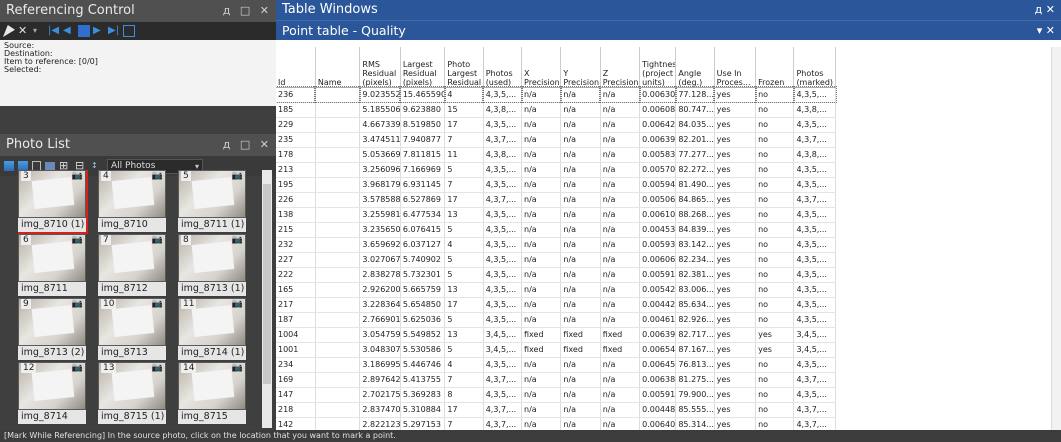 This screenshot has height=442, width=1061. Describe the element at coordinates (267, 284) in the screenshot. I see `scrollbar-thumb` at that location.